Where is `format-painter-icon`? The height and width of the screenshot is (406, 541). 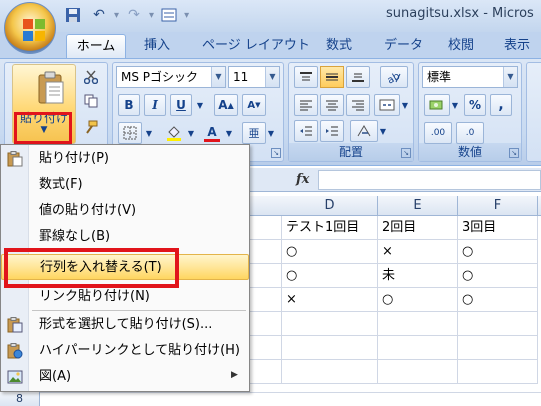 format-painter-icon is located at coordinates (91, 127).